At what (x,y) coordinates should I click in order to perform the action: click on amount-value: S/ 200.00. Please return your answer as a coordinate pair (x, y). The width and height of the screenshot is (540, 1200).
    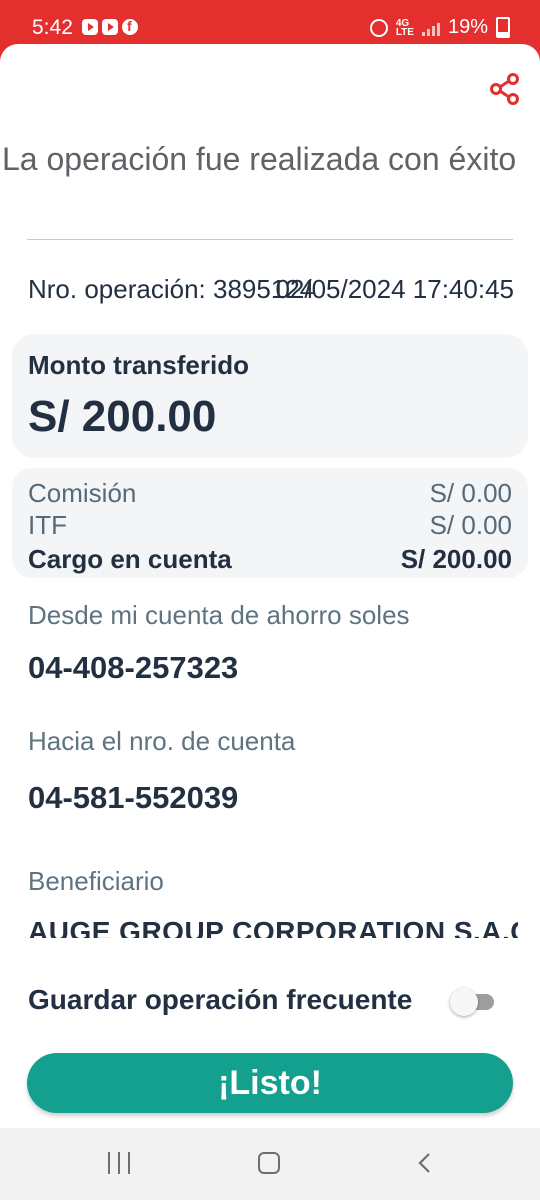
    Looking at the image, I should click on (122, 416).